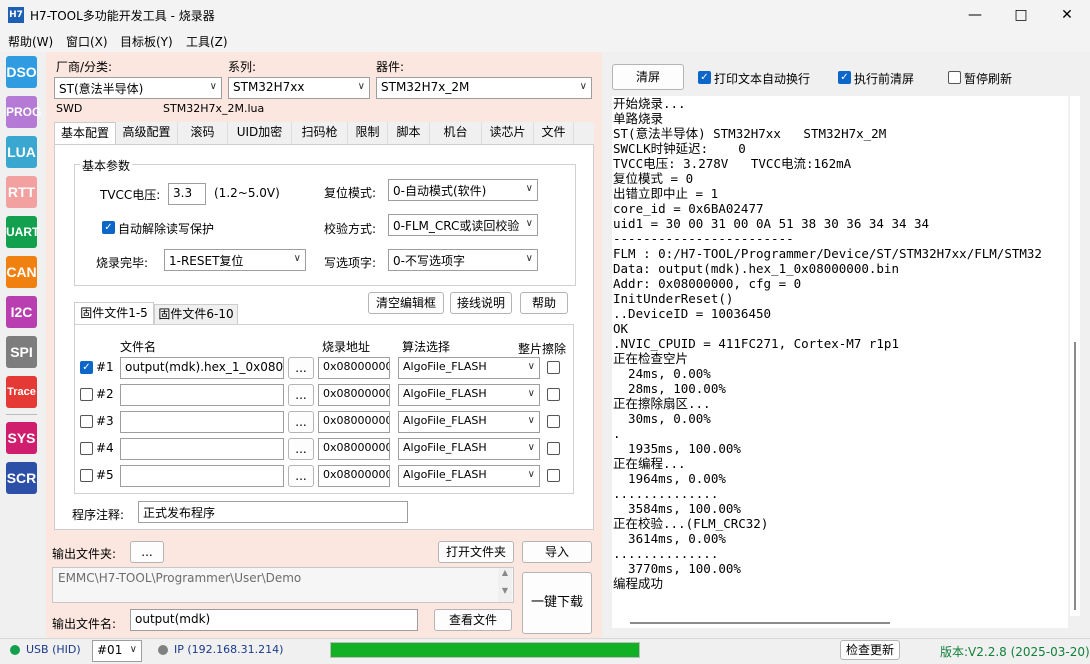 The width and height of the screenshot is (1090, 664). I want to click on tab-script: 脚本, so click(409, 133).